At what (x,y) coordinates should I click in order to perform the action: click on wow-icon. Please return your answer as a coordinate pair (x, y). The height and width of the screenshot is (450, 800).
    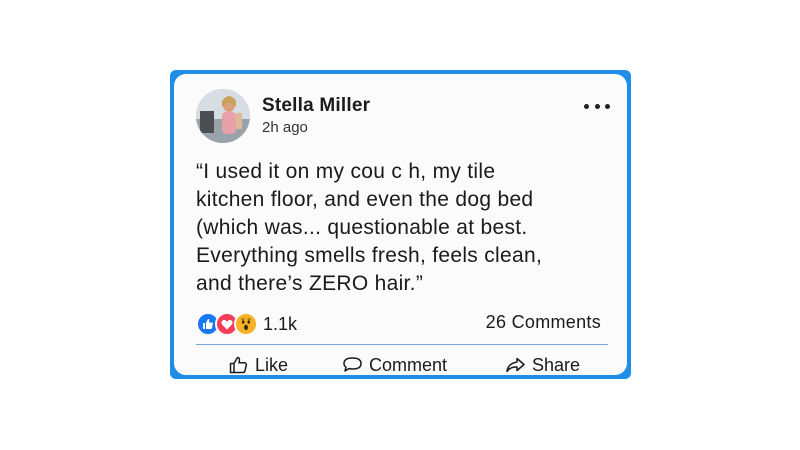
    Looking at the image, I should click on (246, 324).